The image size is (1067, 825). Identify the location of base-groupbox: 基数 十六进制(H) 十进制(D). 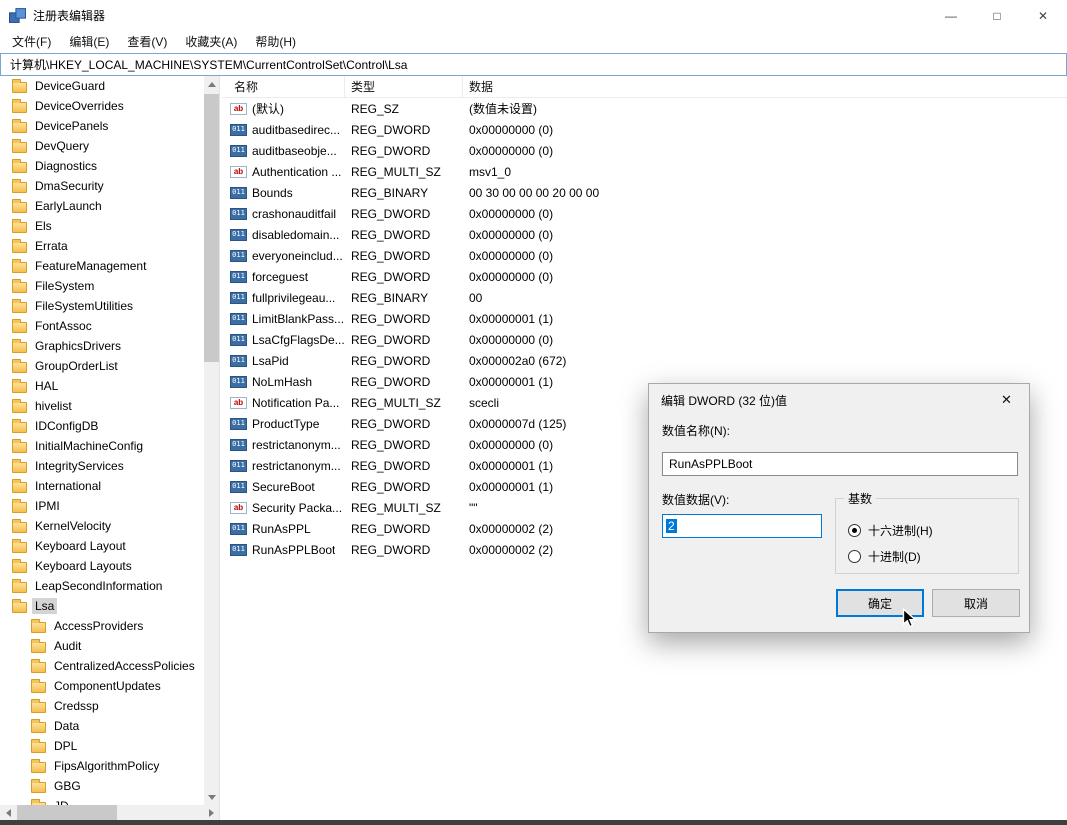
(927, 532).